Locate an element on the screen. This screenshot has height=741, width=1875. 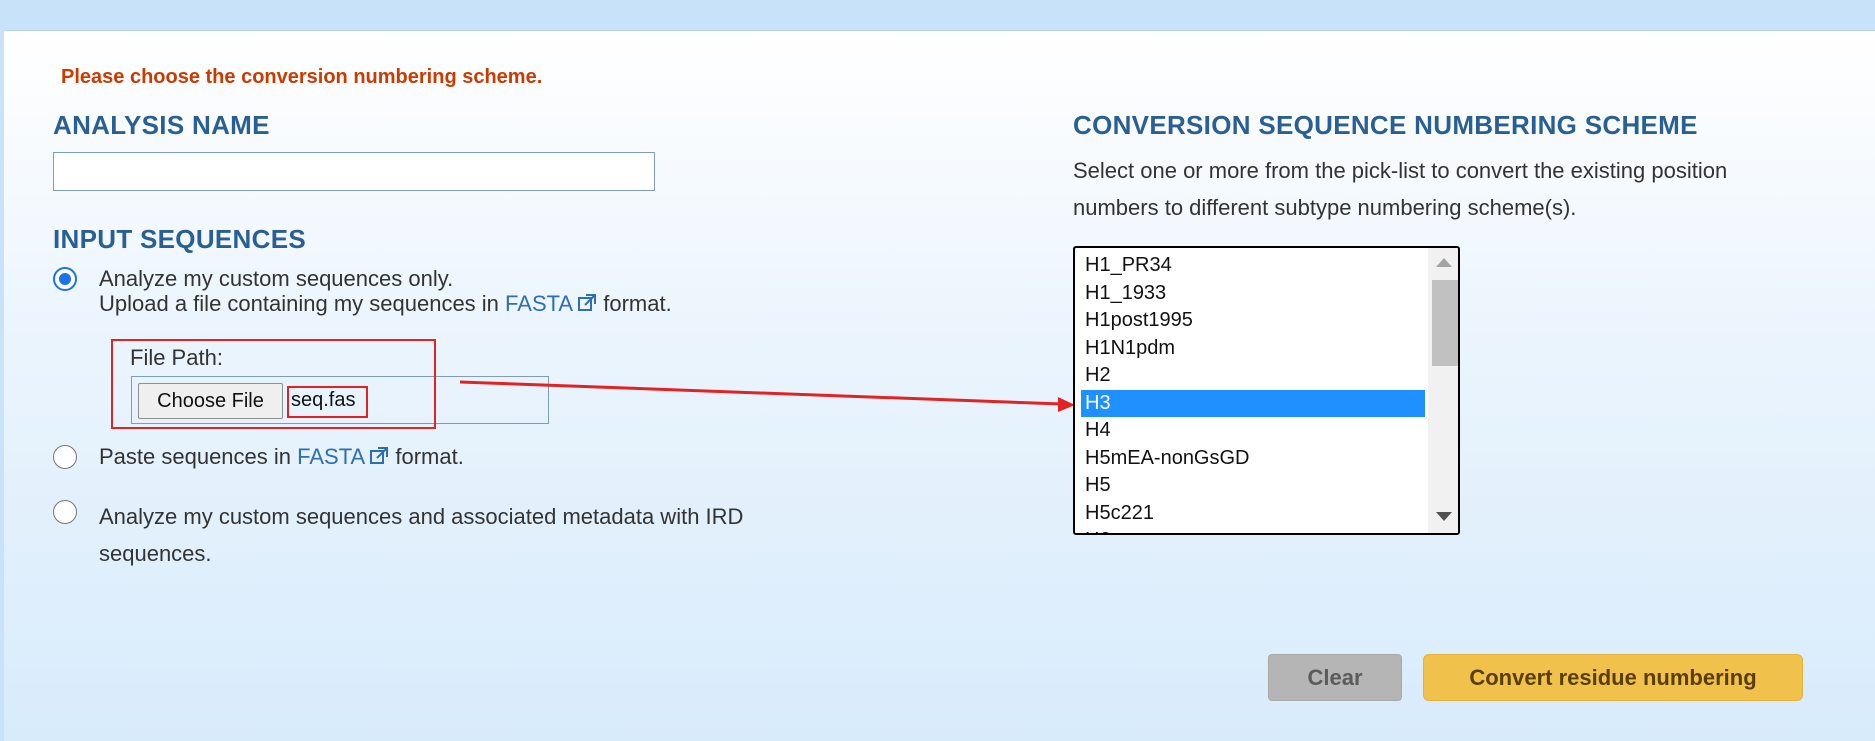
option-metadata-line2: sequences. is located at coordinates (155, 553).